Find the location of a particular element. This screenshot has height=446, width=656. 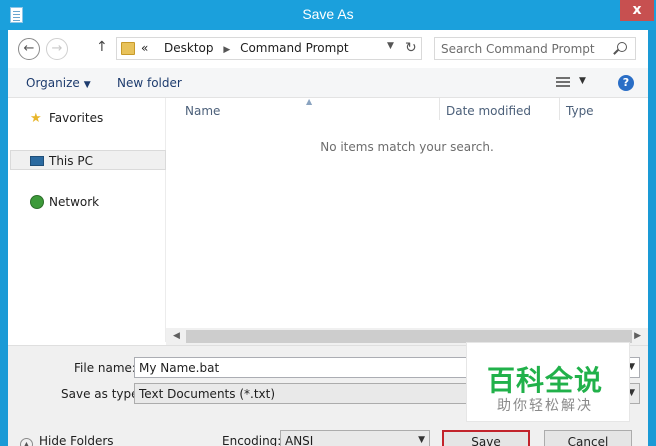

save-as-type-label: Save as type: is located at coordinates (102, 394).